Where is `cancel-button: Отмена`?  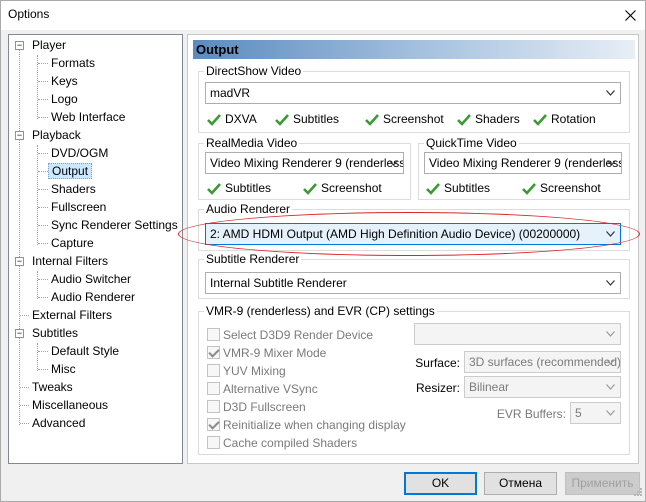 cancel-button: Отмена is located at coordinates (520, 483).